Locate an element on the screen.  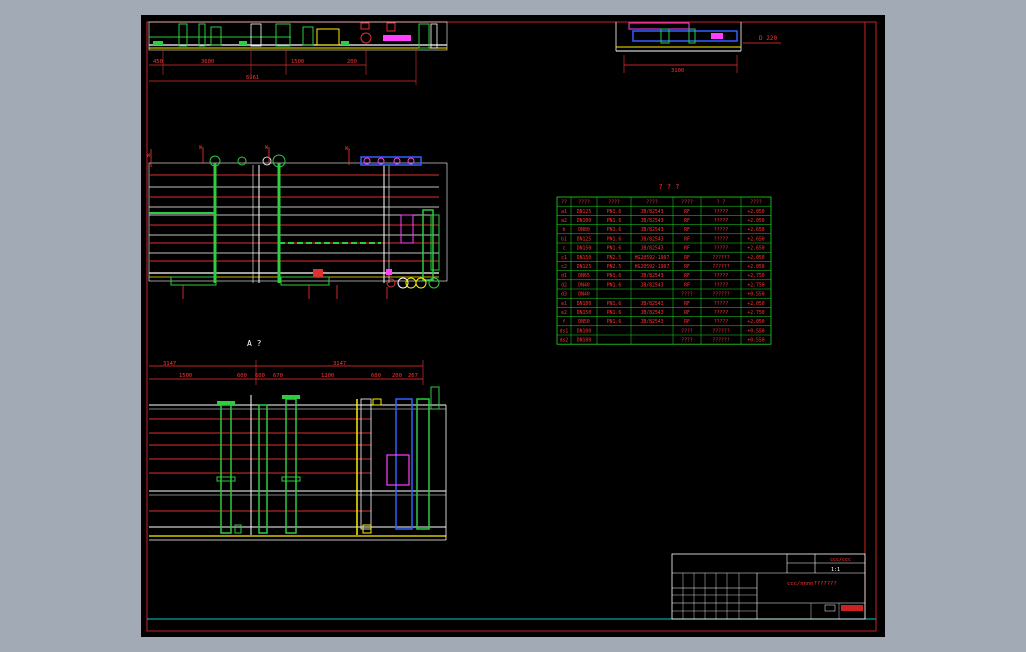
dim-text: 1500 is located at coordinates (185, 376).